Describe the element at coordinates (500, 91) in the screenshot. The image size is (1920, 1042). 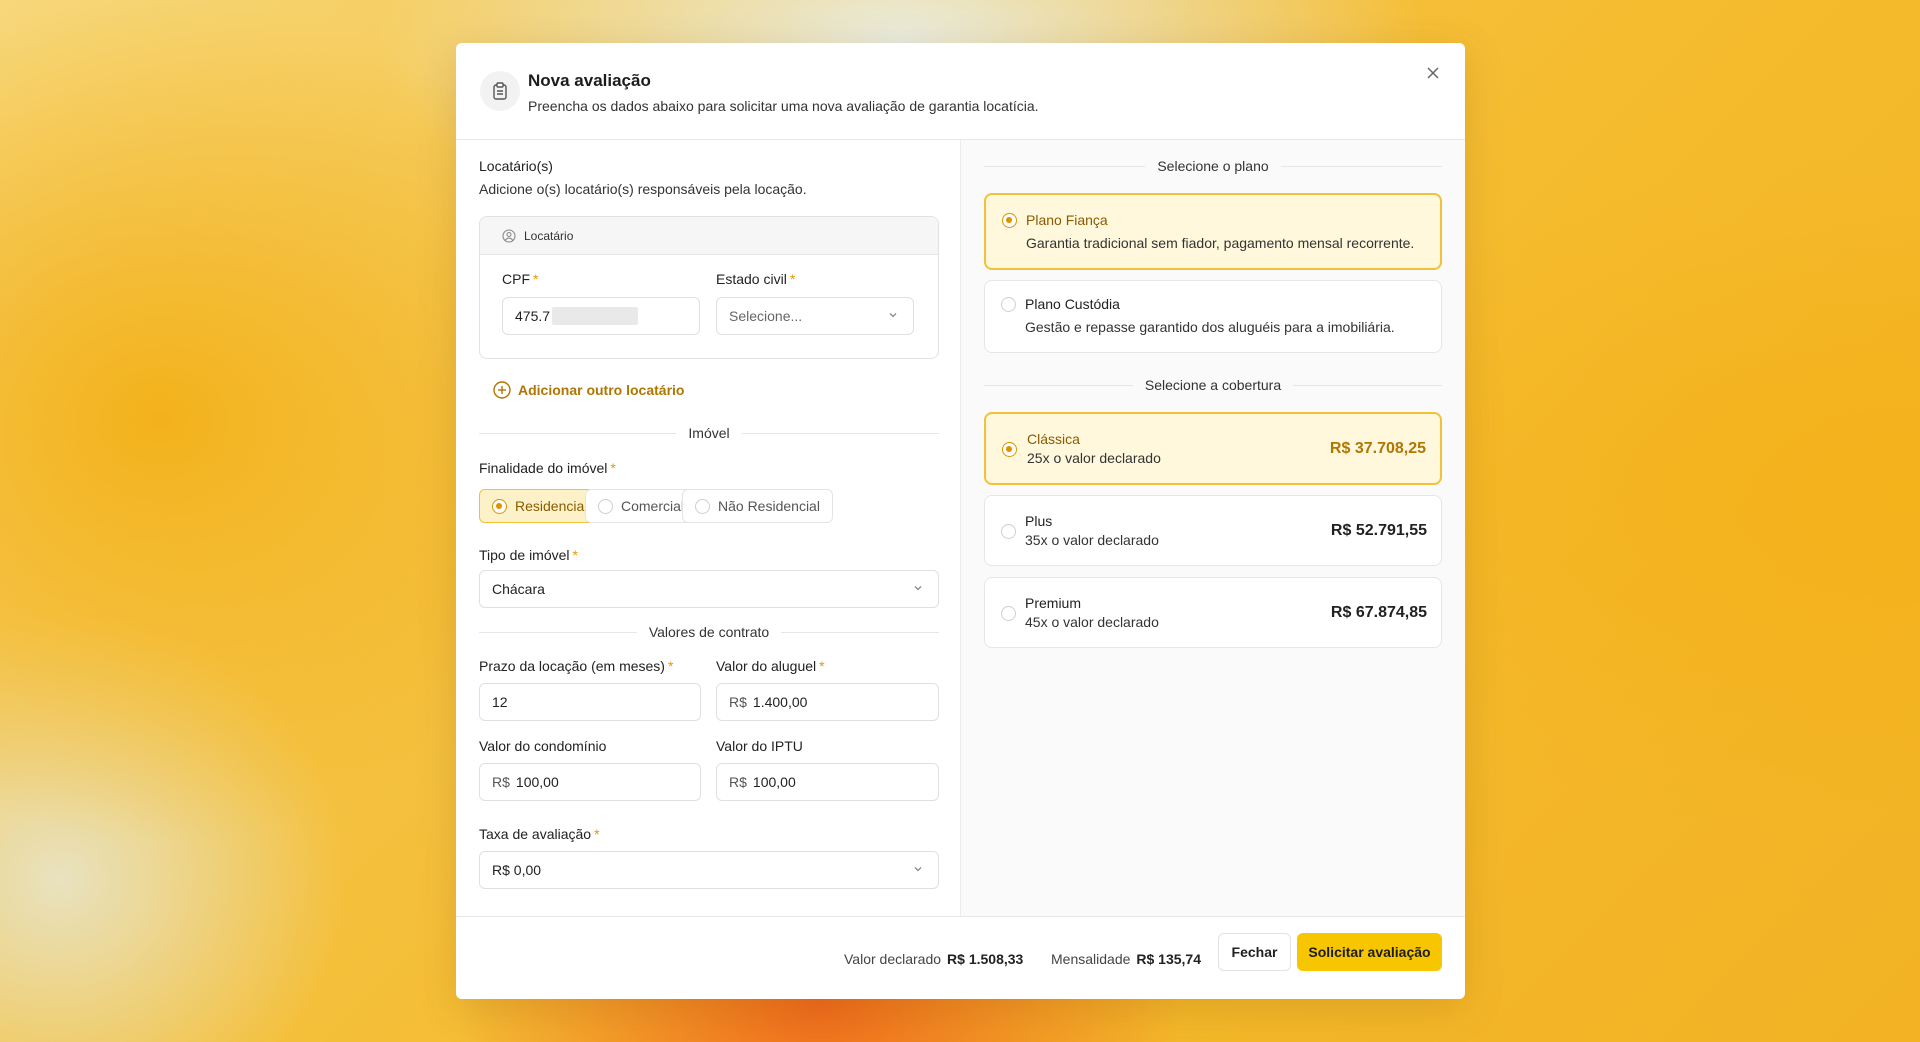
I see `clipboard-icon` at that location.